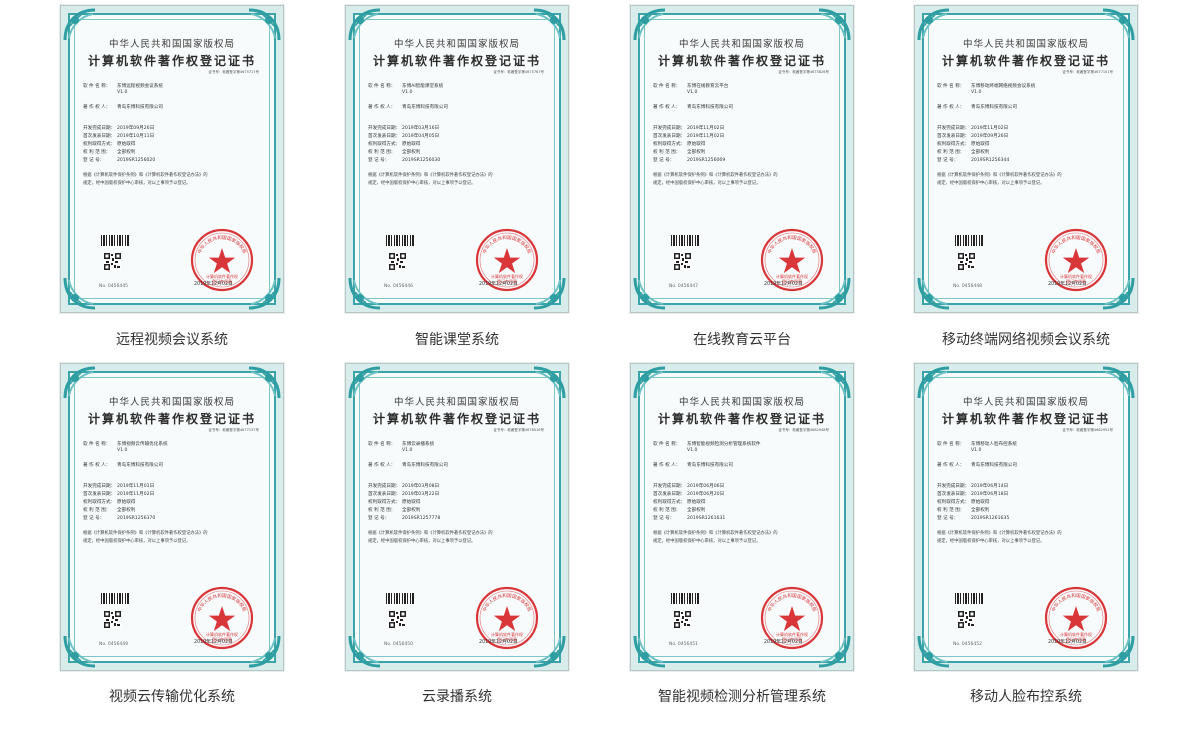 This screenshot has height=729, width=1200. Describe the element at coordinates (457, 340) in the screenshot. I see `certificate-caption: 智能课堂系统` at that location.